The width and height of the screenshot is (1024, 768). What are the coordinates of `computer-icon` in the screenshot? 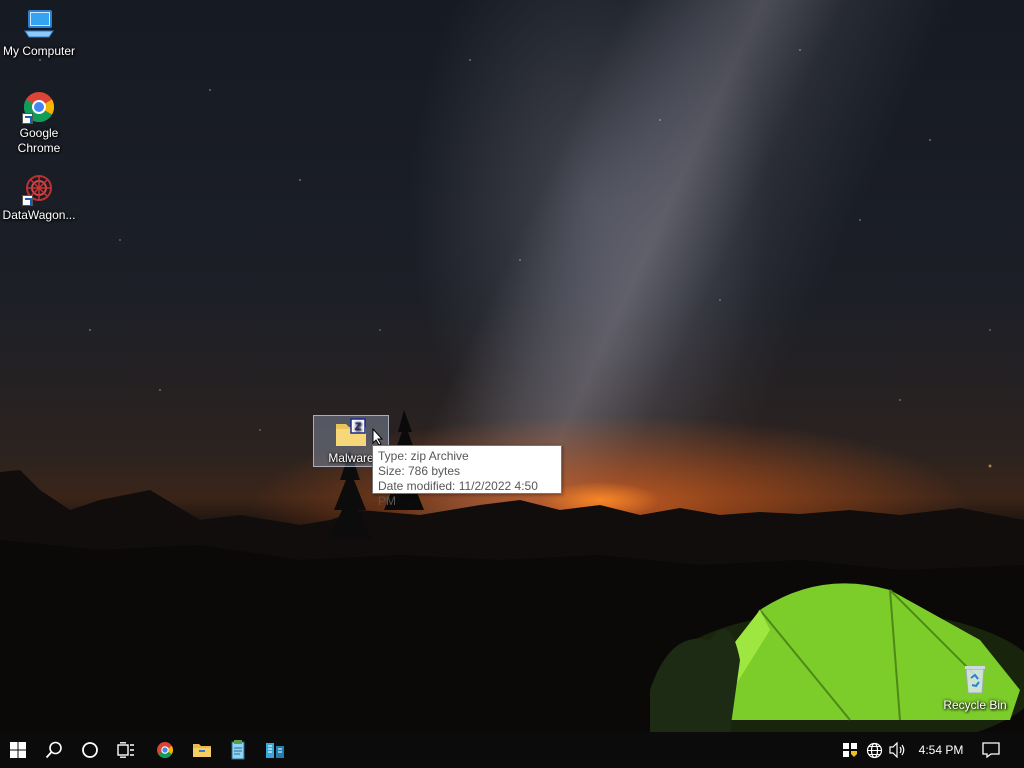 It's located at (39, 25).